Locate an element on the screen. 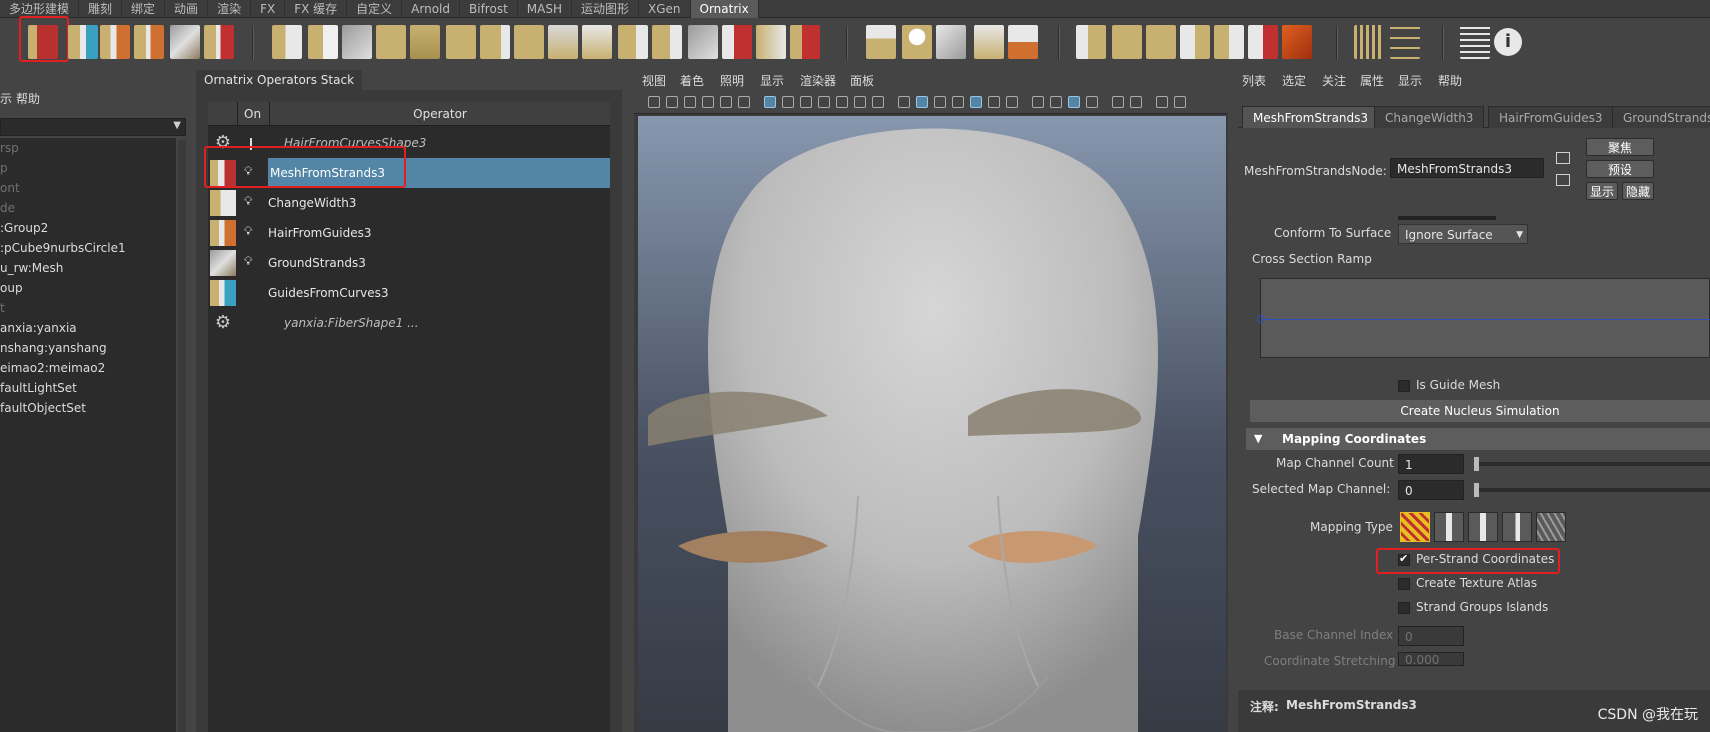 The height and width of the screenshot is (732, 1710). mesh-collision-shelf-icon is located at coordinates (951, 42).